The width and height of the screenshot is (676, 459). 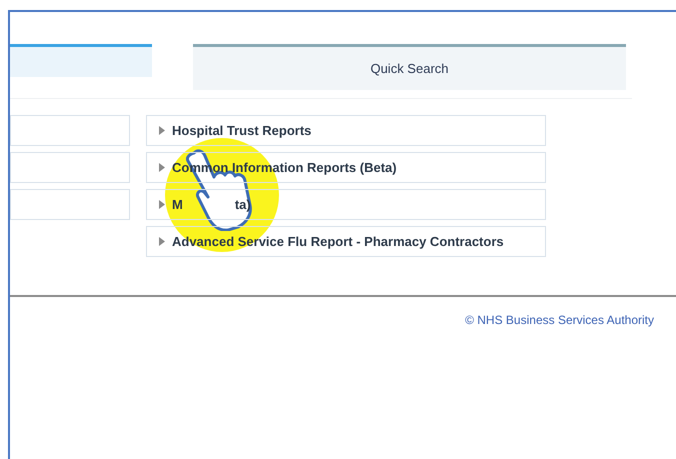 I want to click on report-link-label: Hospital Trust Reports, so click(x=242, y=130).